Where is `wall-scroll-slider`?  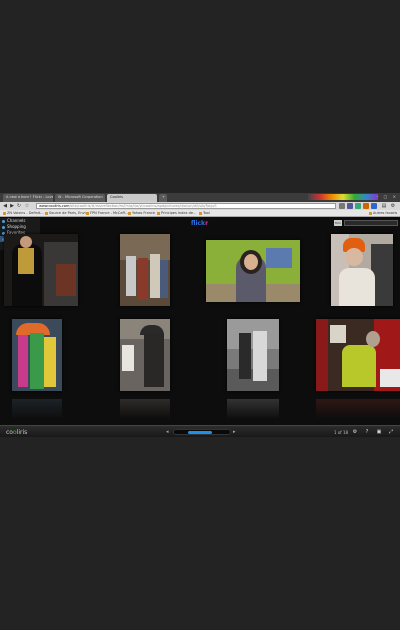 wall-scroll-slider is located at coordinates (202, 432).